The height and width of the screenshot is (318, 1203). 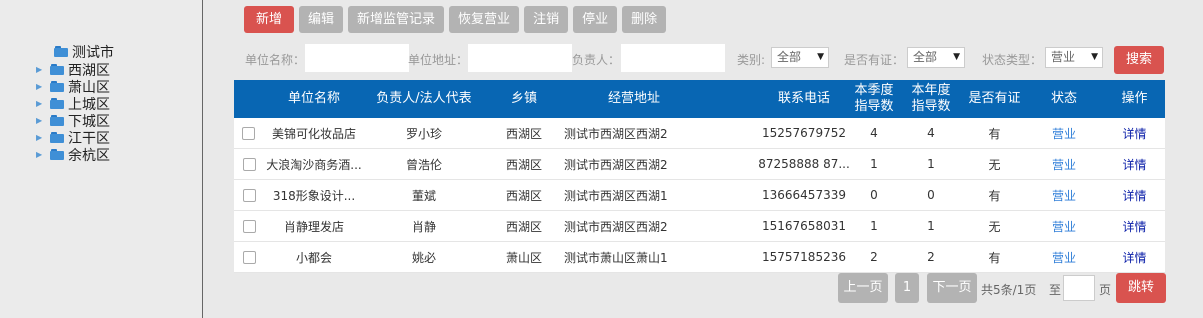 I want to click on prev-page-button: 上一页, so click(x=863, y=288).